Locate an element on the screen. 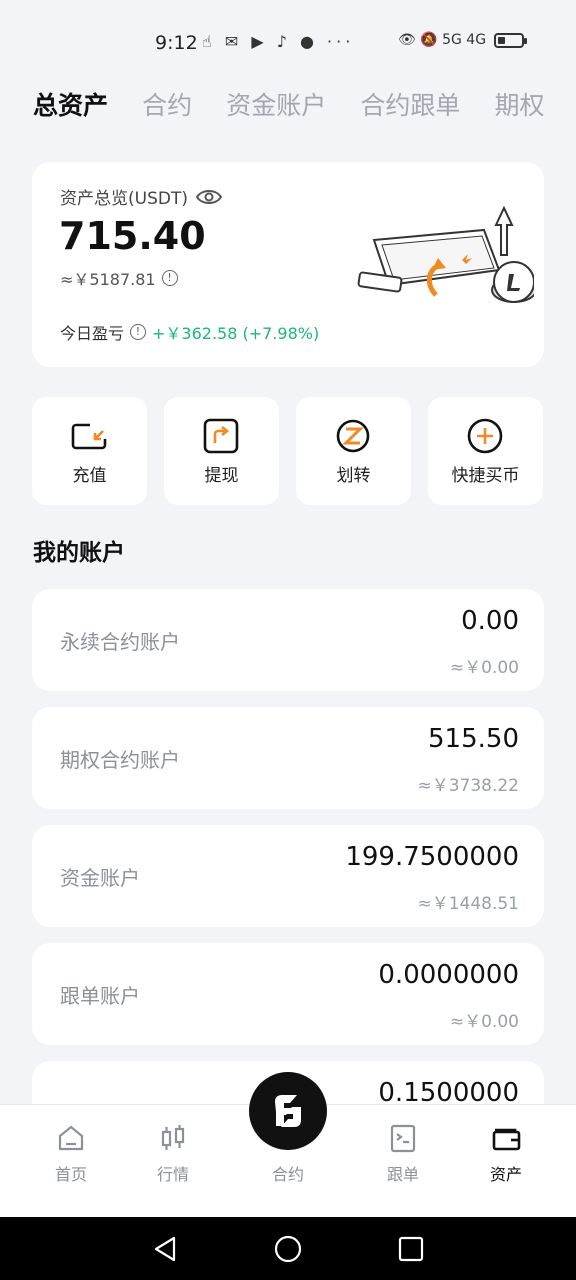 The image size is (576, 1280). nav-assets-label: 资产 is located at coordinates (505, 1174).